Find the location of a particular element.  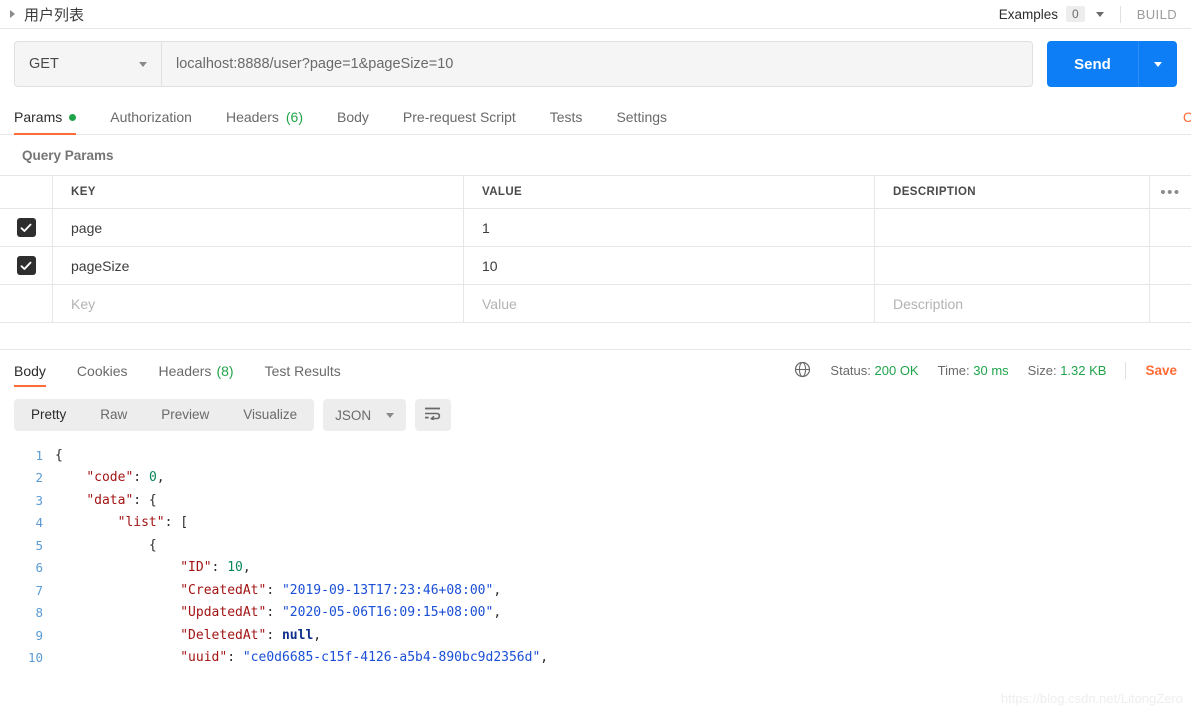

collapse-triangle-icon is located at coordinates (12, 14).